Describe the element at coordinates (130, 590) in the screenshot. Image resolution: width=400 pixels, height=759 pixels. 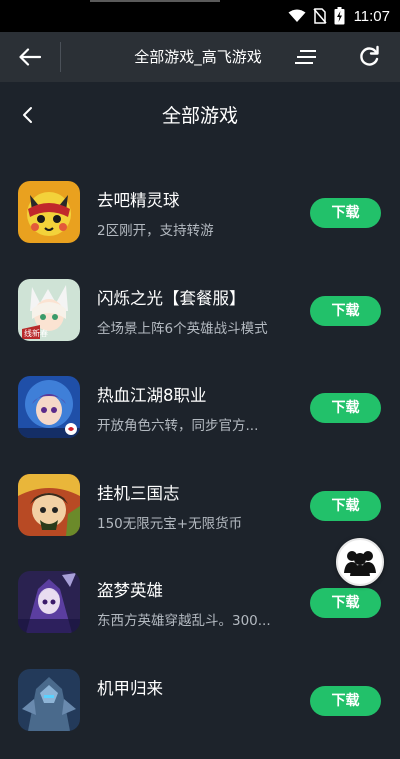
I see `game-name: 盗梦英雄` at that location.